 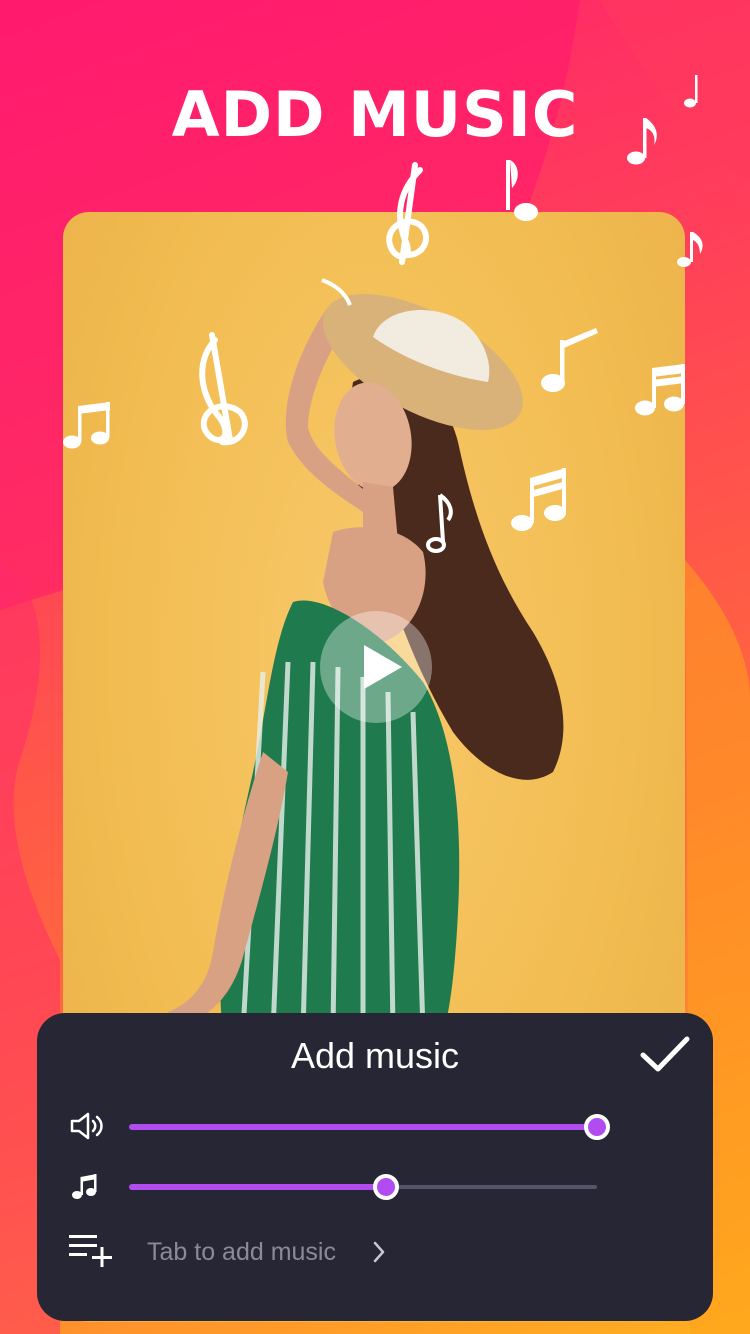 What do you see at coordinates (90, 1251) in the screenshot?
I see `playlist-add-icon` at bounding box center [90, 1251].